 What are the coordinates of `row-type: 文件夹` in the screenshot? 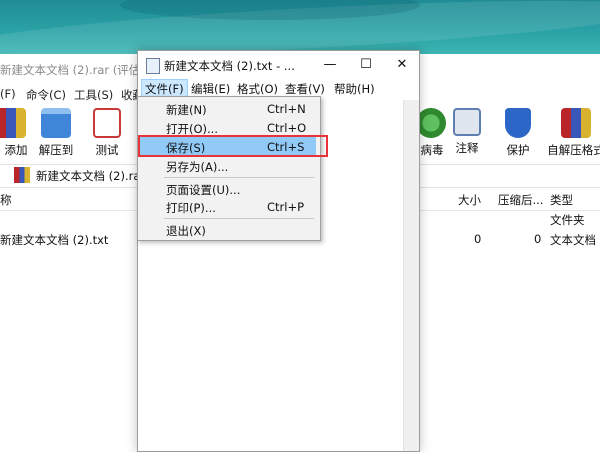 It's located at (567, 220).